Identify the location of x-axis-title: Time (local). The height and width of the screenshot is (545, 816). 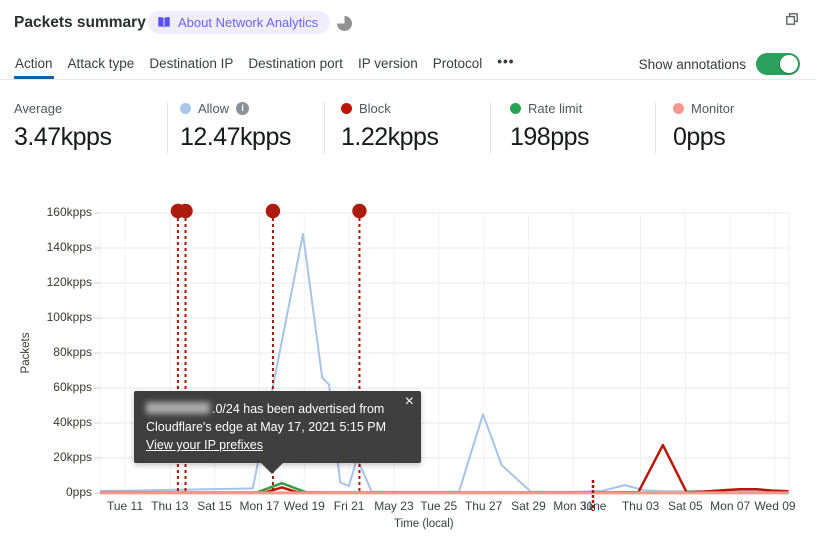
(424, 524).